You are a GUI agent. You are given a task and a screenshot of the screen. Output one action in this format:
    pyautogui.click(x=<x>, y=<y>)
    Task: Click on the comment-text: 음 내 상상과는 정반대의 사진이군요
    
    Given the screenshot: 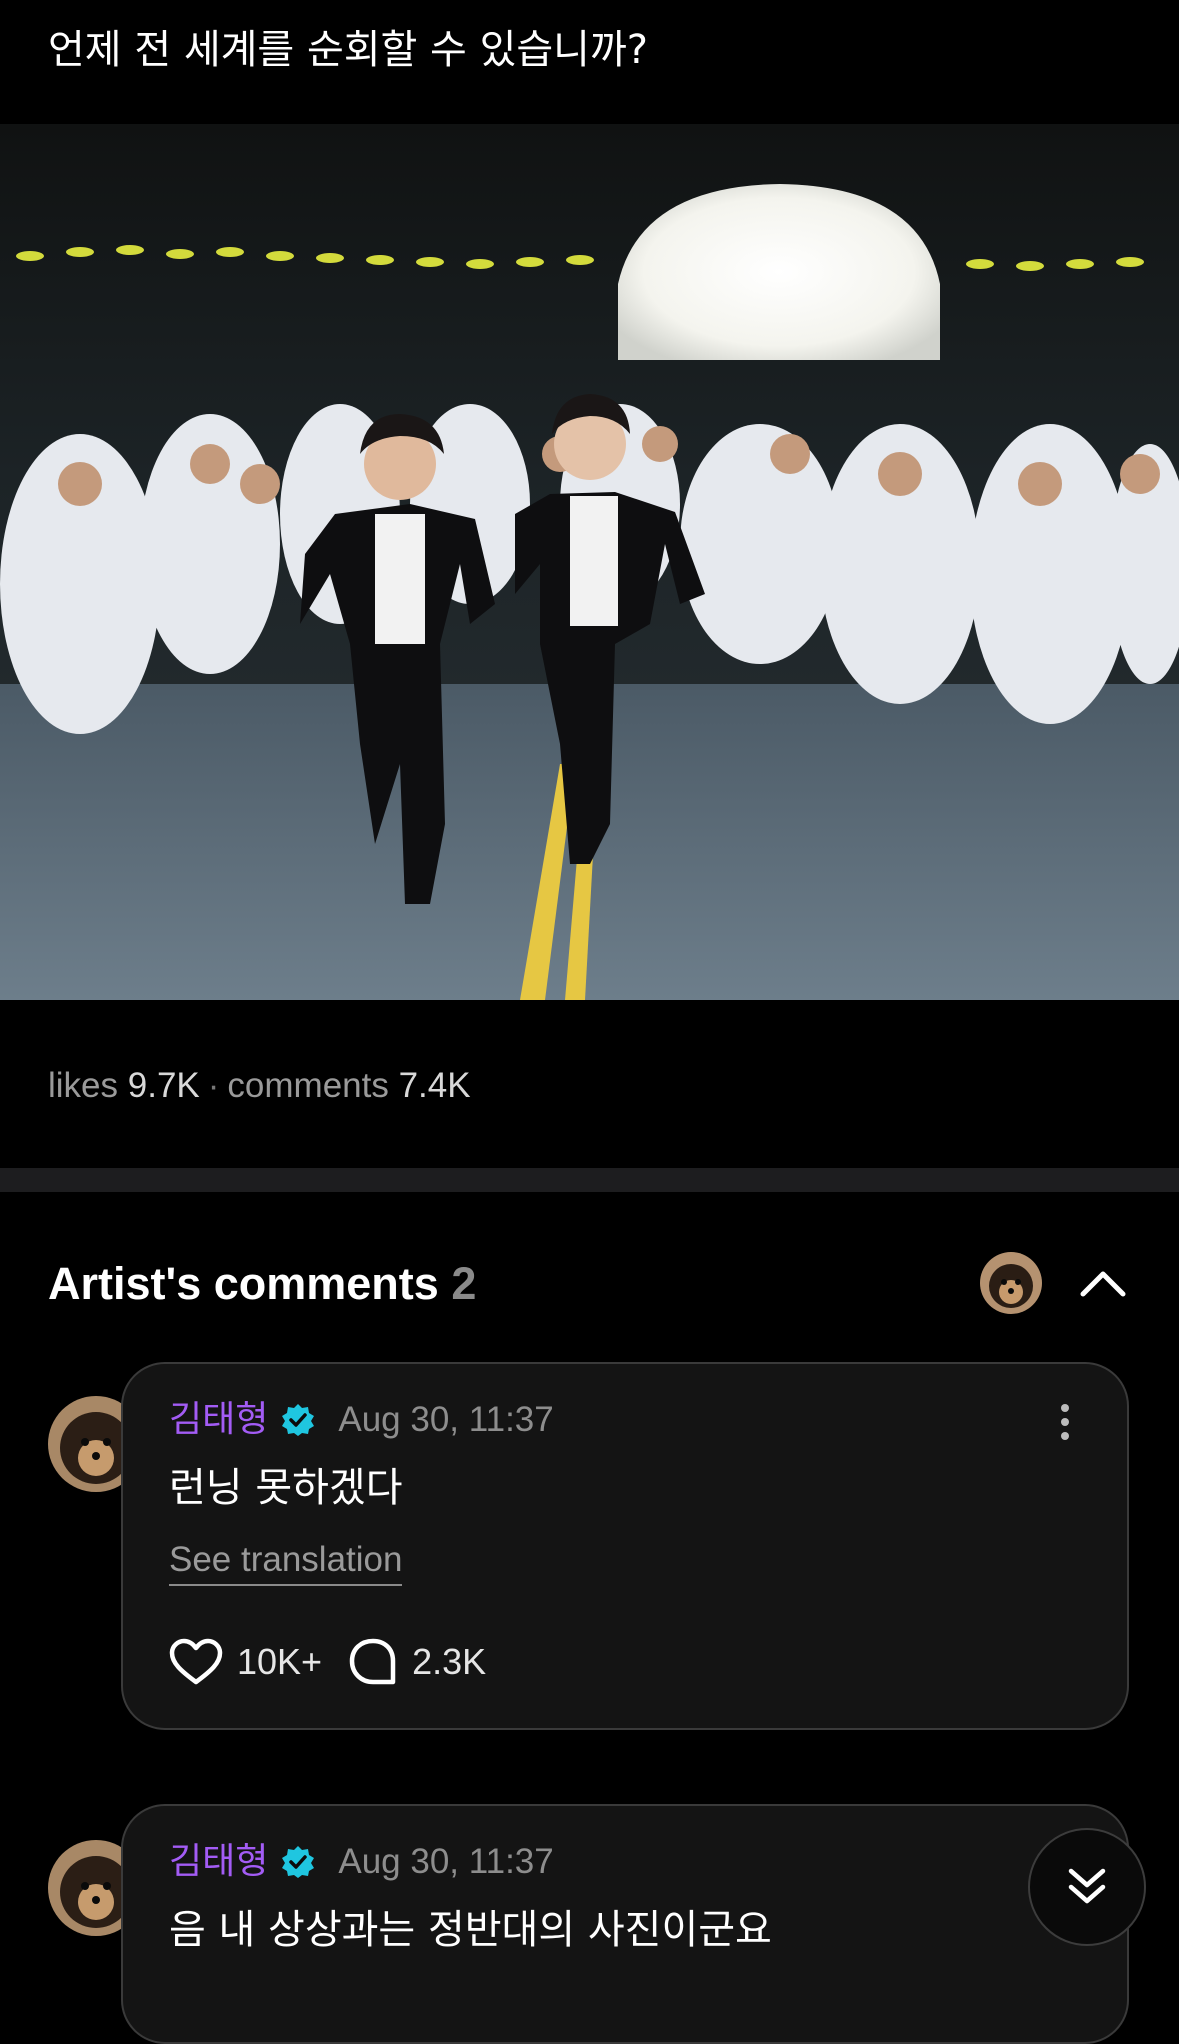 What is the action you would take?
    pyautogui.click(x=470, y=1930)
    